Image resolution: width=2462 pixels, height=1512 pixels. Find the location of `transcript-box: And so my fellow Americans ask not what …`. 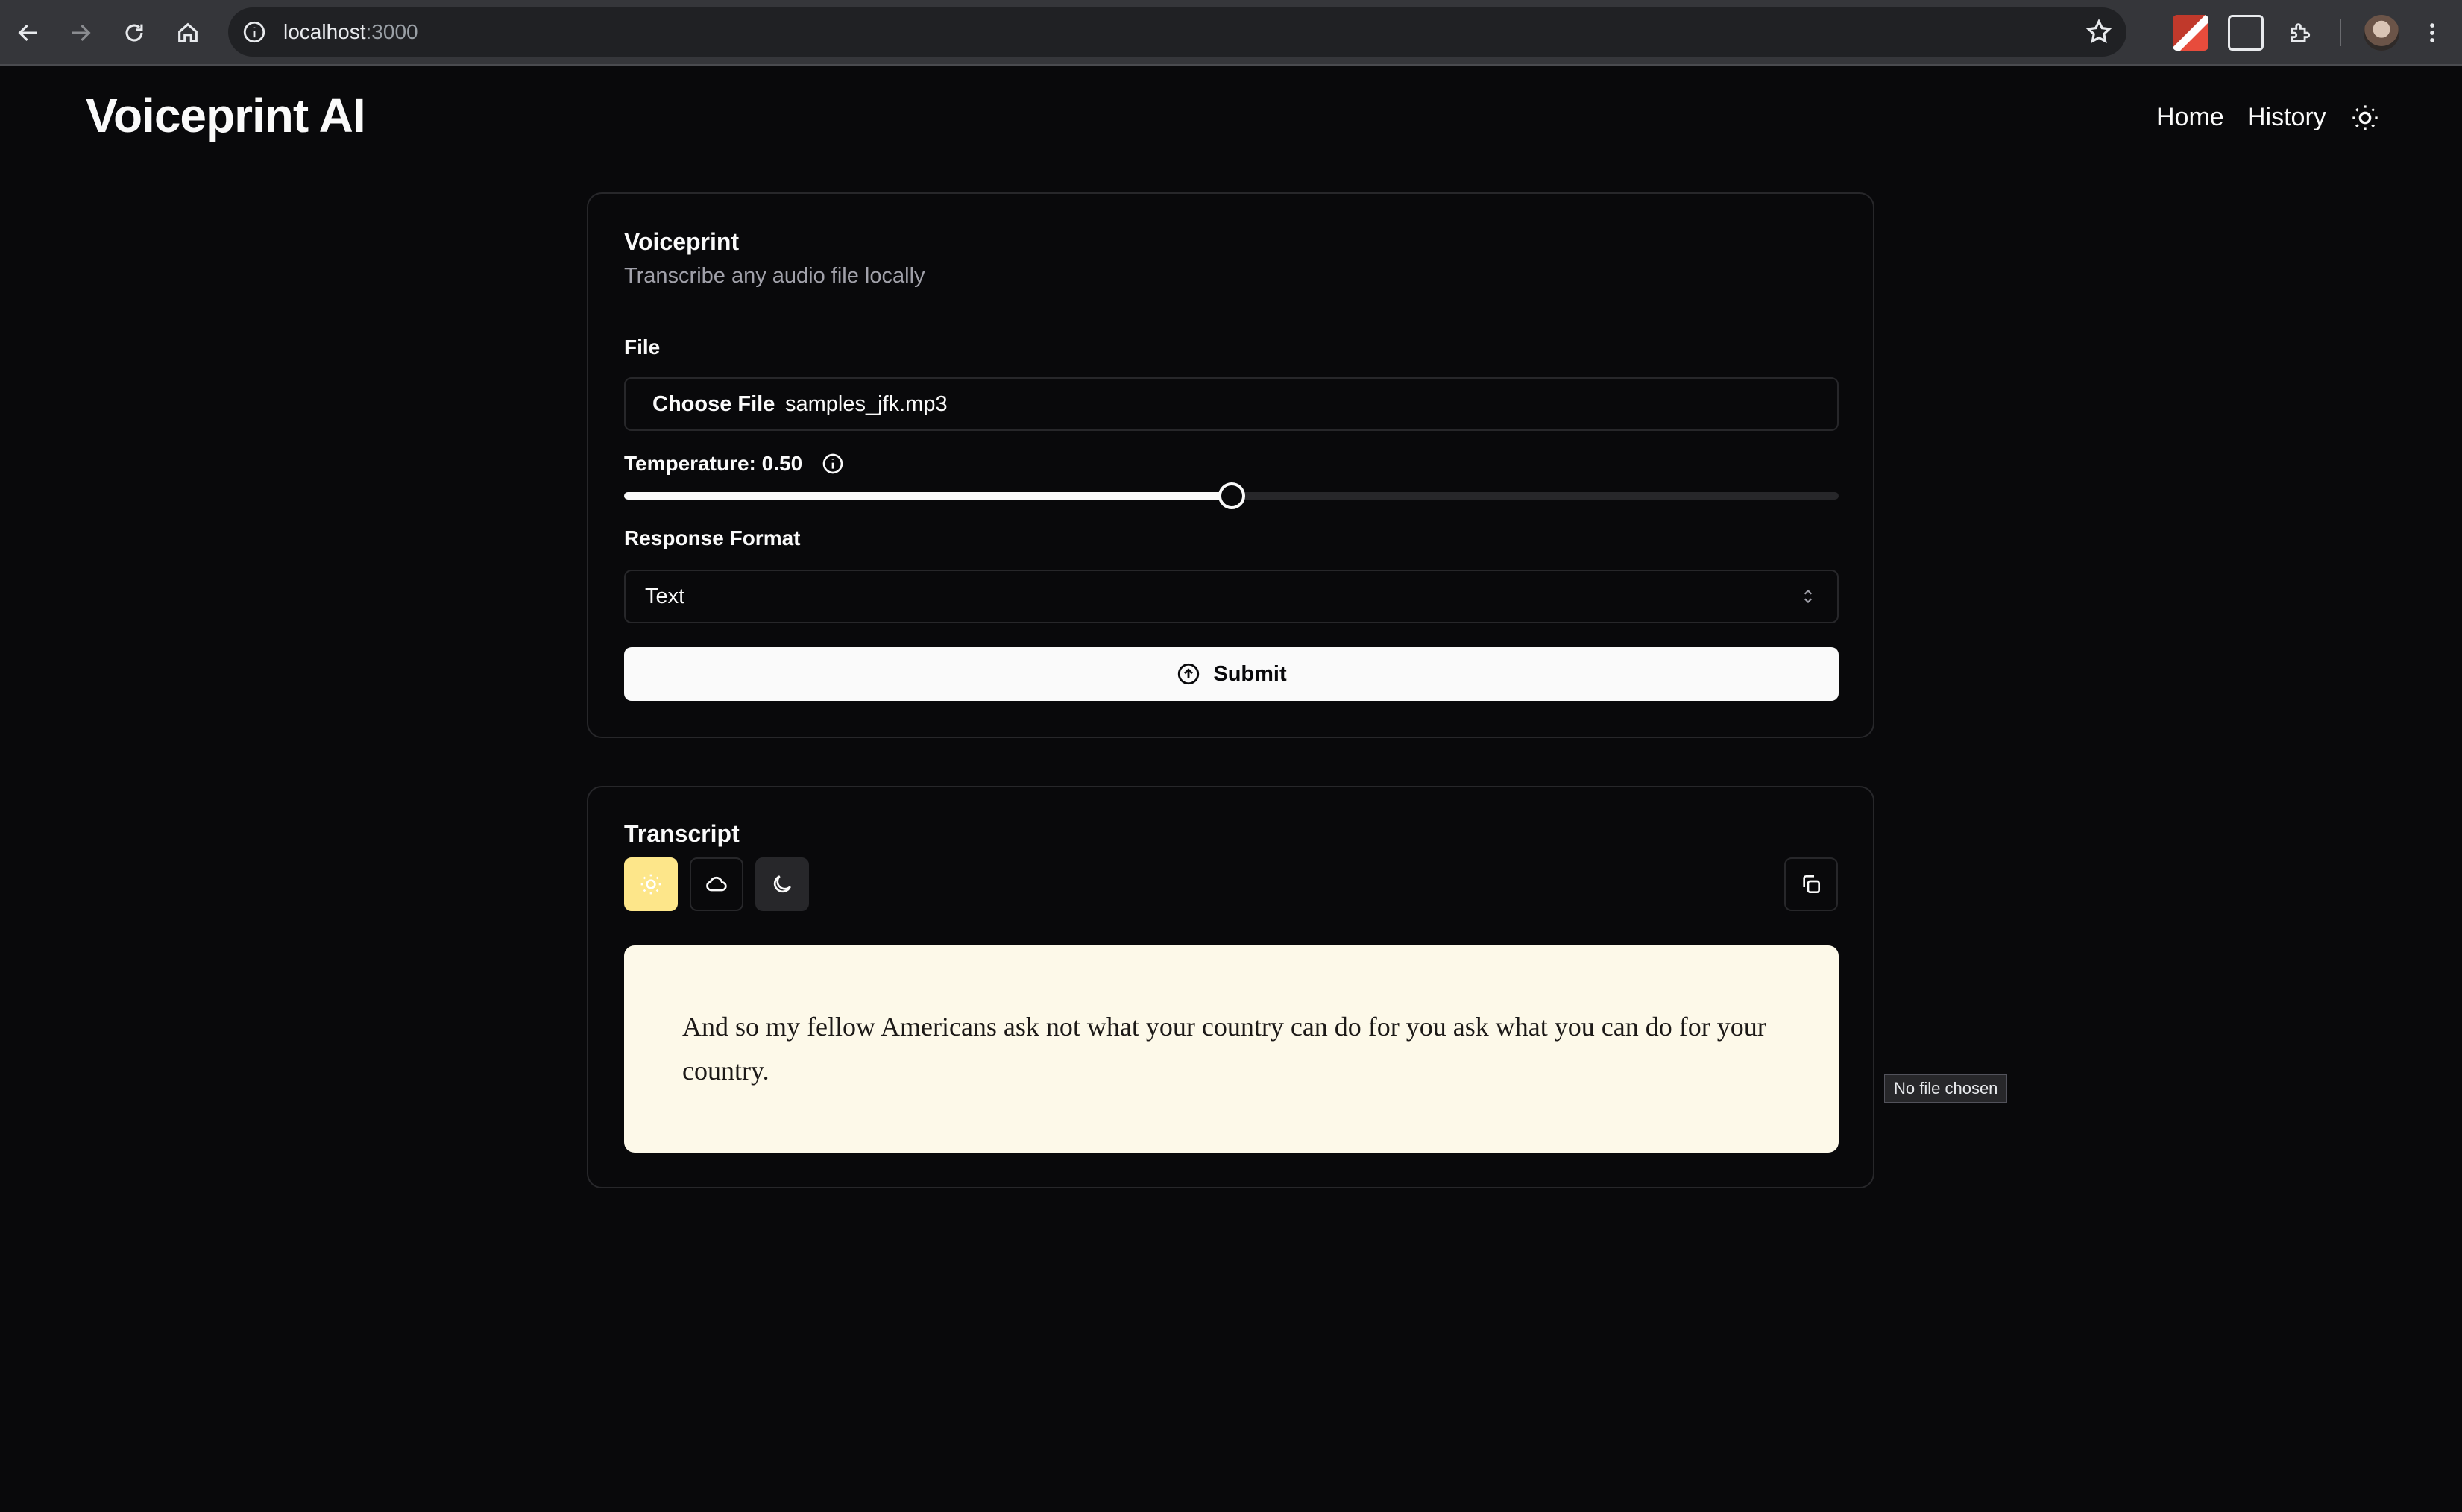

transcript-box: And so my fellow Americans ask not what … is located at coordinates (1231, 1049).